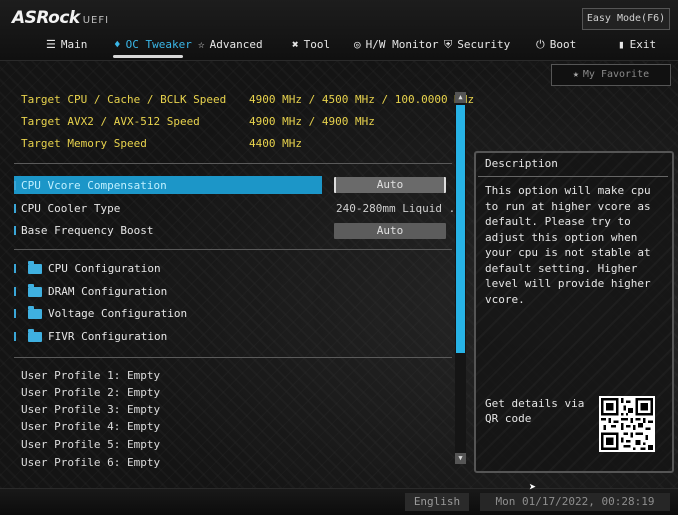  Describe the element at coordinates (521, 163) in the screenshot. I see `description-title: Description` at that location.